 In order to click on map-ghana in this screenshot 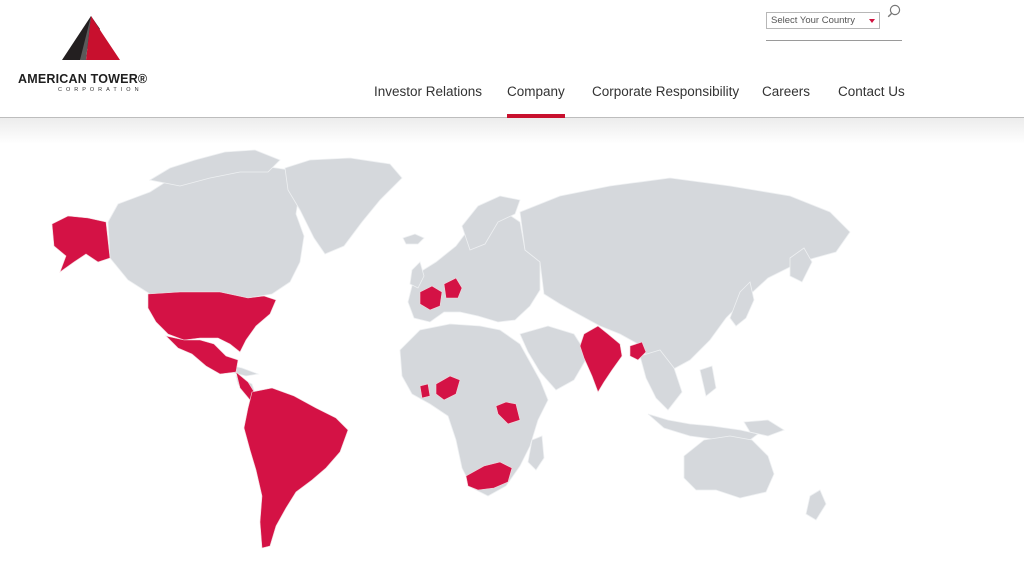, I will do `click(425, 391)`.